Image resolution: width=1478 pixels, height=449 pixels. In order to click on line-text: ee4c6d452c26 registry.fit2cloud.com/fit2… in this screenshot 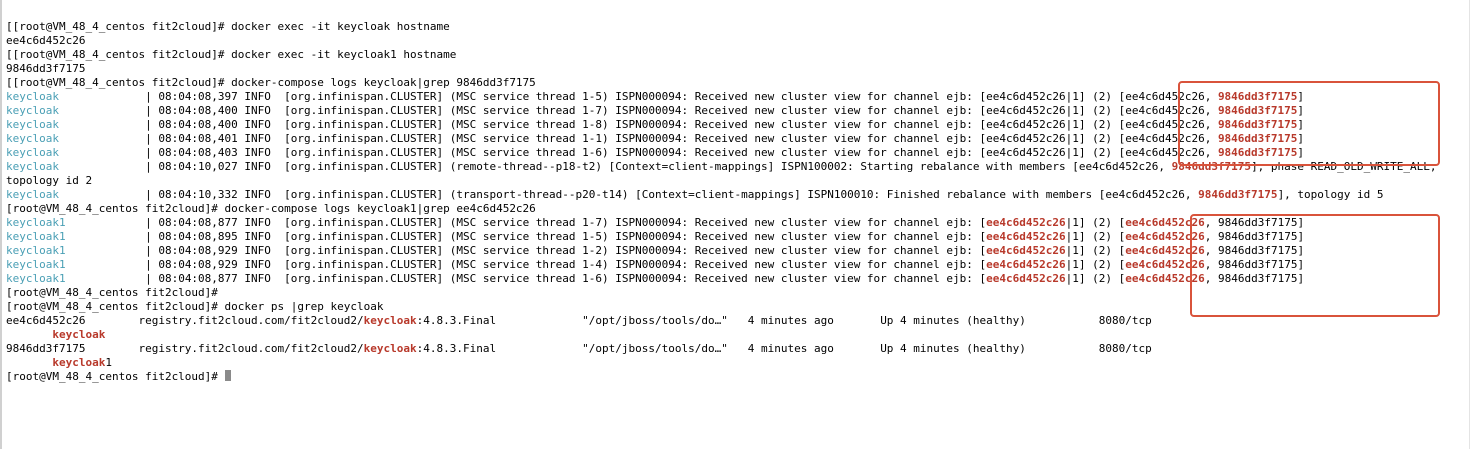, I will do `click(185, 320)`.